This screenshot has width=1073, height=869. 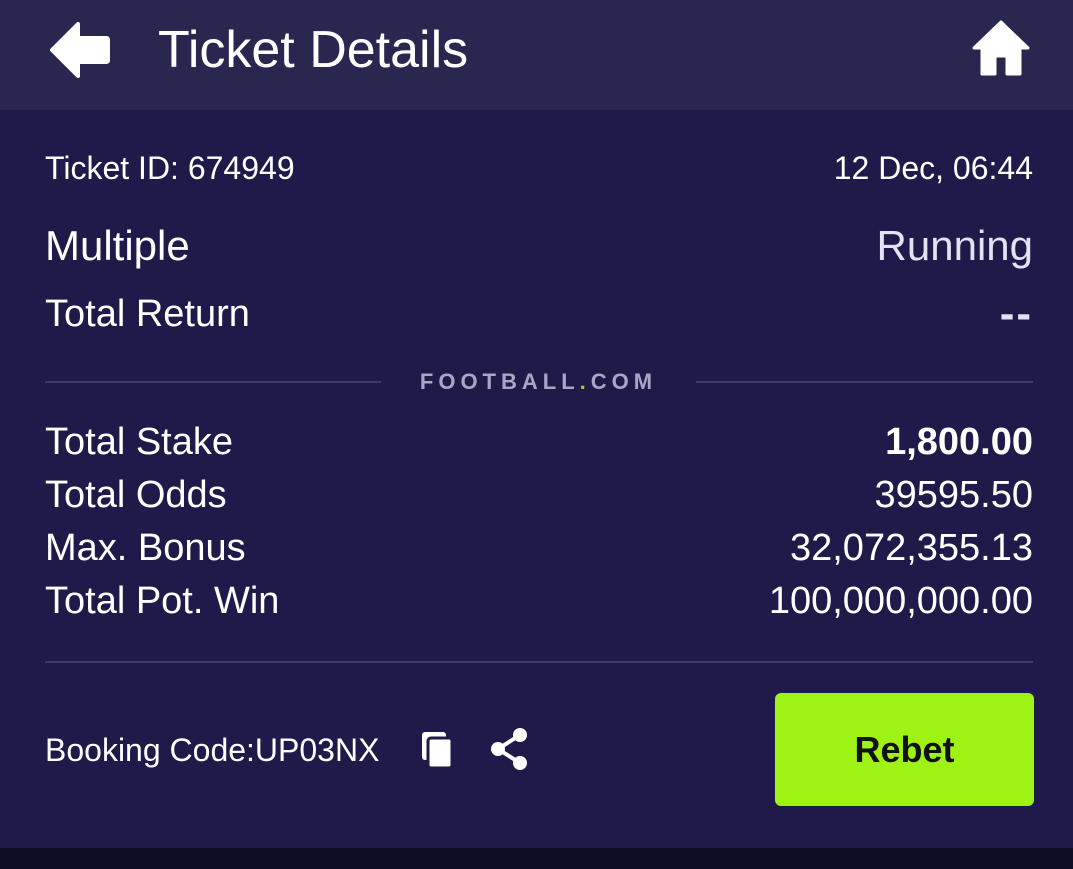 I want to click on bet-type-row: Multiple Running, so click(x=539, y=246).